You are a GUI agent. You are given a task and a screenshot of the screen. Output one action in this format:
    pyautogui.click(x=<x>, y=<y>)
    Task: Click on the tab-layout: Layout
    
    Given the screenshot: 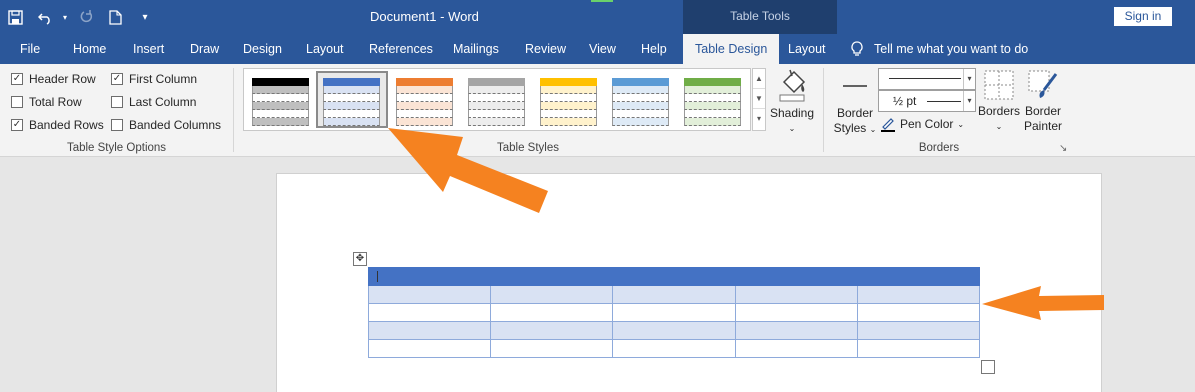 What is the action you would take?
    pyautogui.click(x=325, y=49)
    